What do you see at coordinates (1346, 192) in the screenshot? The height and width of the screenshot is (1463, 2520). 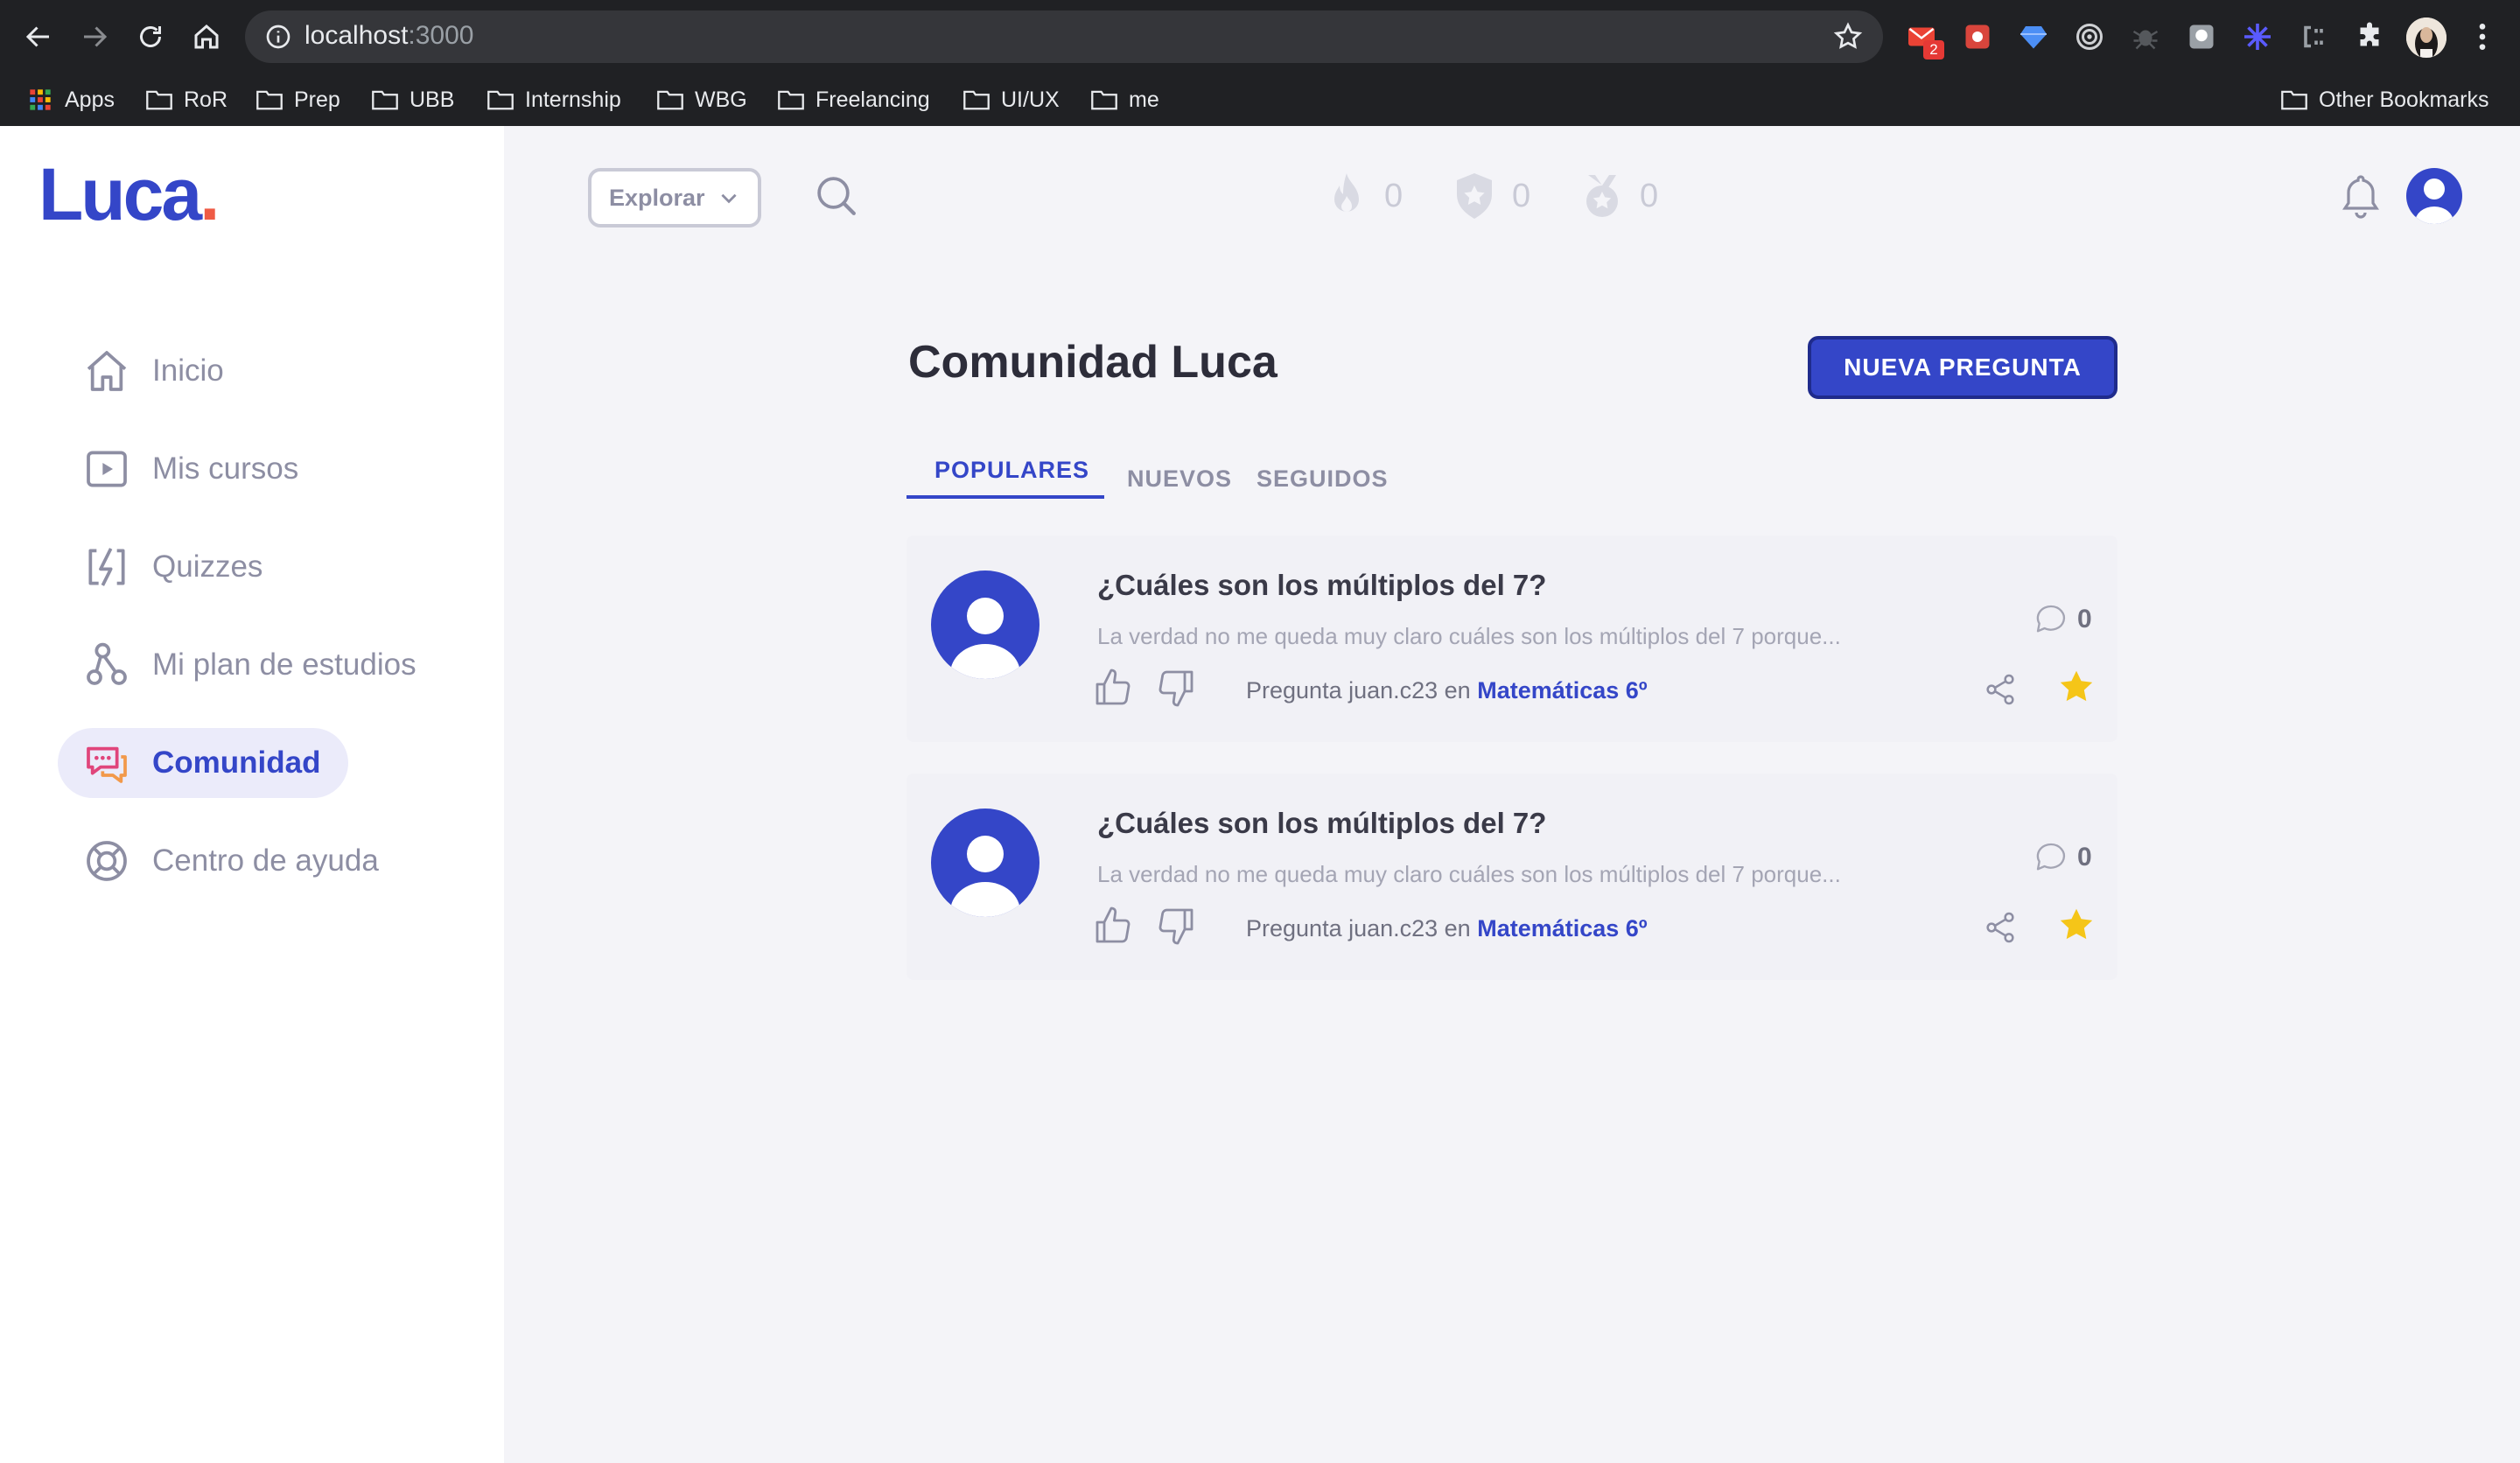 I see `flame-icon` at bounding box center [1346, 192].